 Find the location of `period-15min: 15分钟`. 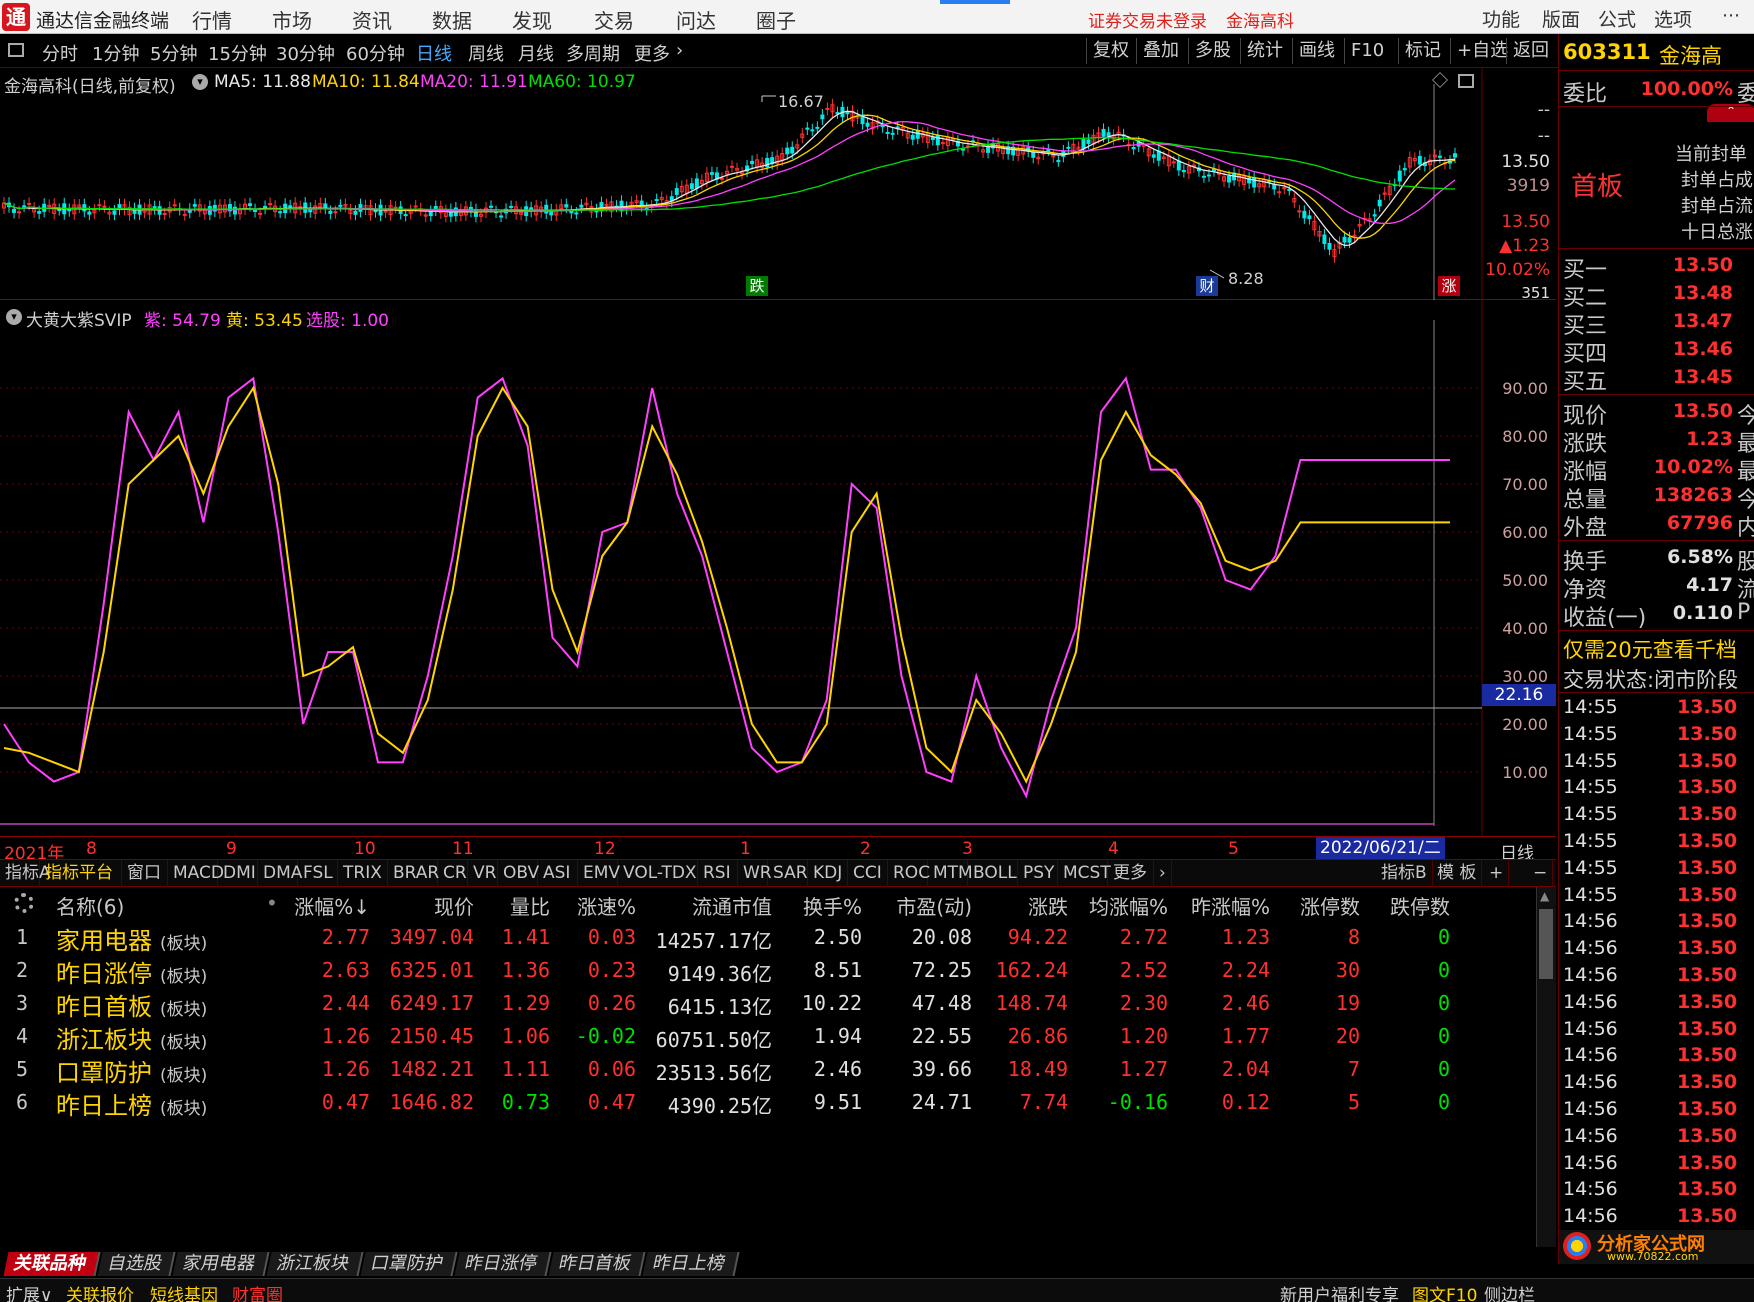

period-15min: 15分钟 is located at coordinates (237, 53).